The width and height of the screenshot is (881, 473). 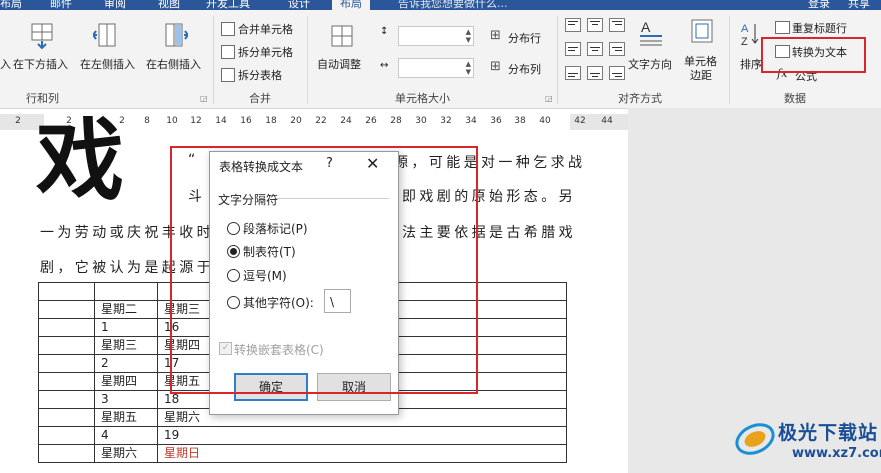 I want to click on sign-in-link: 登录, so click(x=819, y=5).